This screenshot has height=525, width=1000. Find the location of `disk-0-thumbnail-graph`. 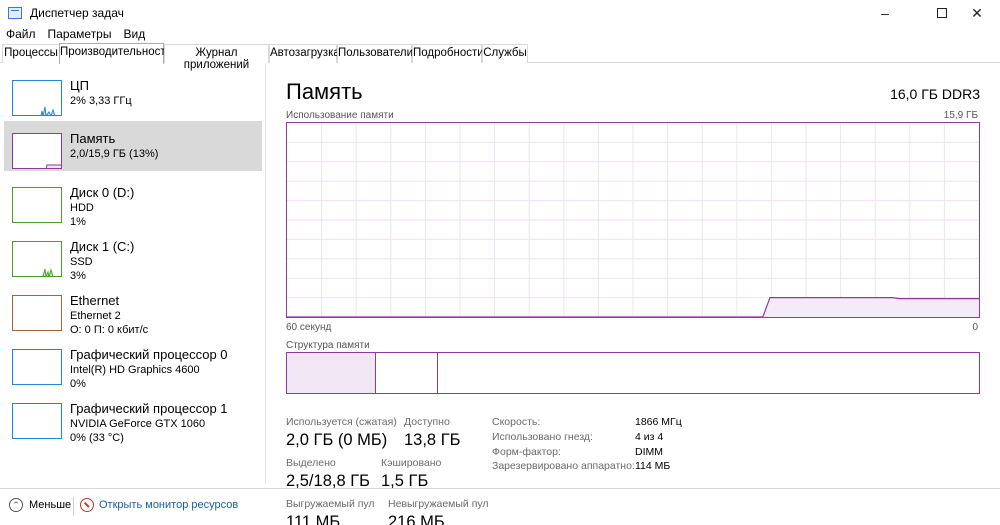

disk-0-thumbnail-graph is located at coordinates (37, 205).